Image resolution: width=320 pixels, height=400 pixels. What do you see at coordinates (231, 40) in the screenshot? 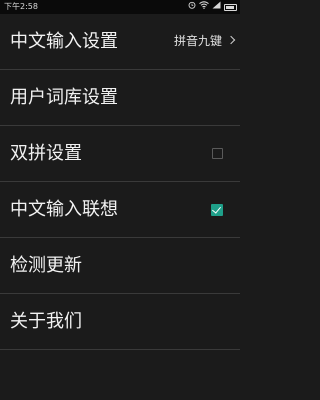
I see `chevron-right-icon` at bounding box center [231, 40].